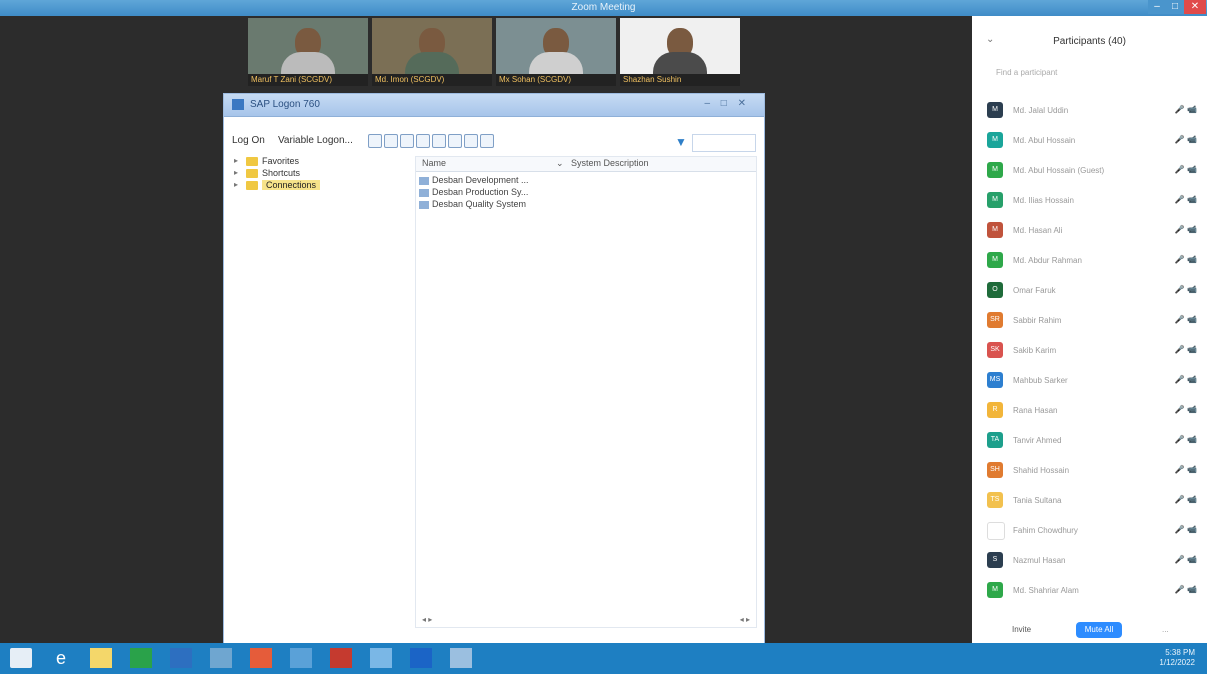 Image resolution: width=1207 pixels, height=674 pixels. What do you see at coordinates (586, 621) in the screenshot?
I see `list-scrollbar: ◂ ▸ ◂ ▸` at bounding box center [586, 621].